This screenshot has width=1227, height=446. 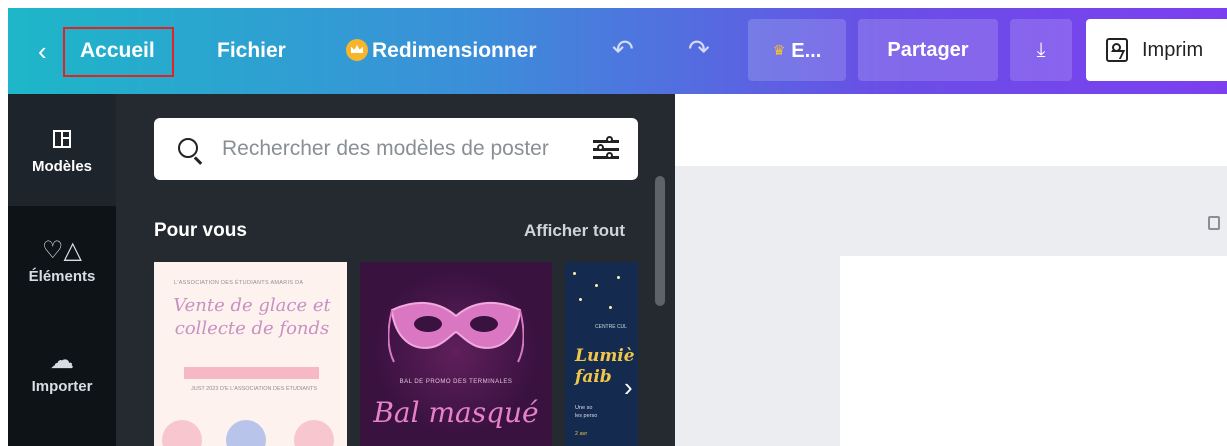 What do you see at coordinates (62, 360) in the screenshot?
I see `upload-cloud-icon: ☁` at bounding box center [62, 360].